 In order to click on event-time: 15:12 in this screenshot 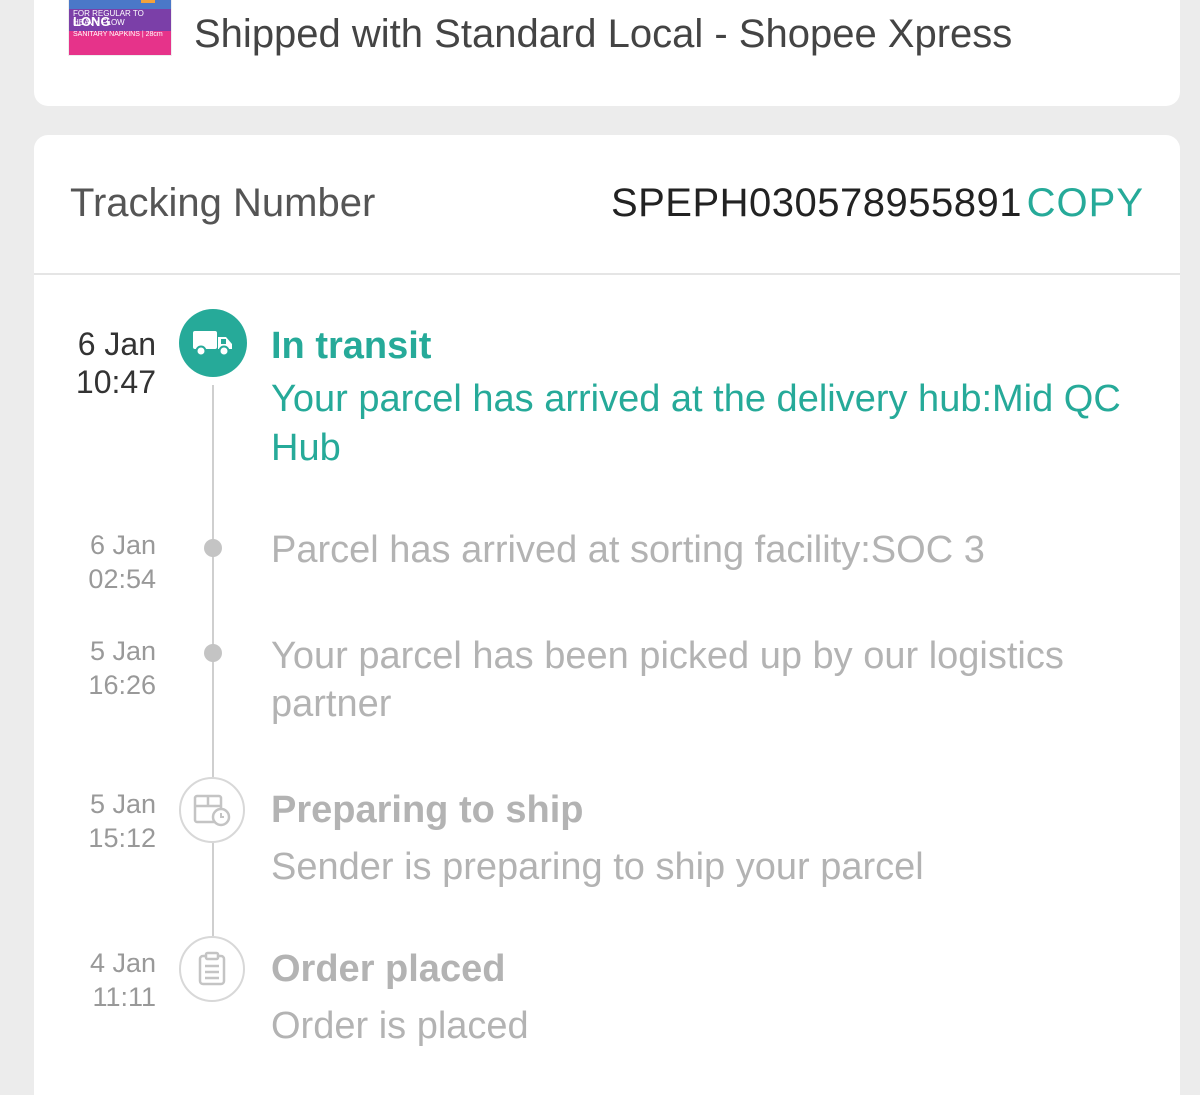, I will do `click(122, 838)`.